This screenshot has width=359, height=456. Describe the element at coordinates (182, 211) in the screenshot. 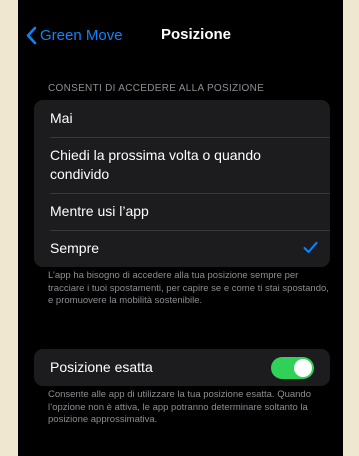

I see `option-while-using: Mentre usi l’app` at that location.